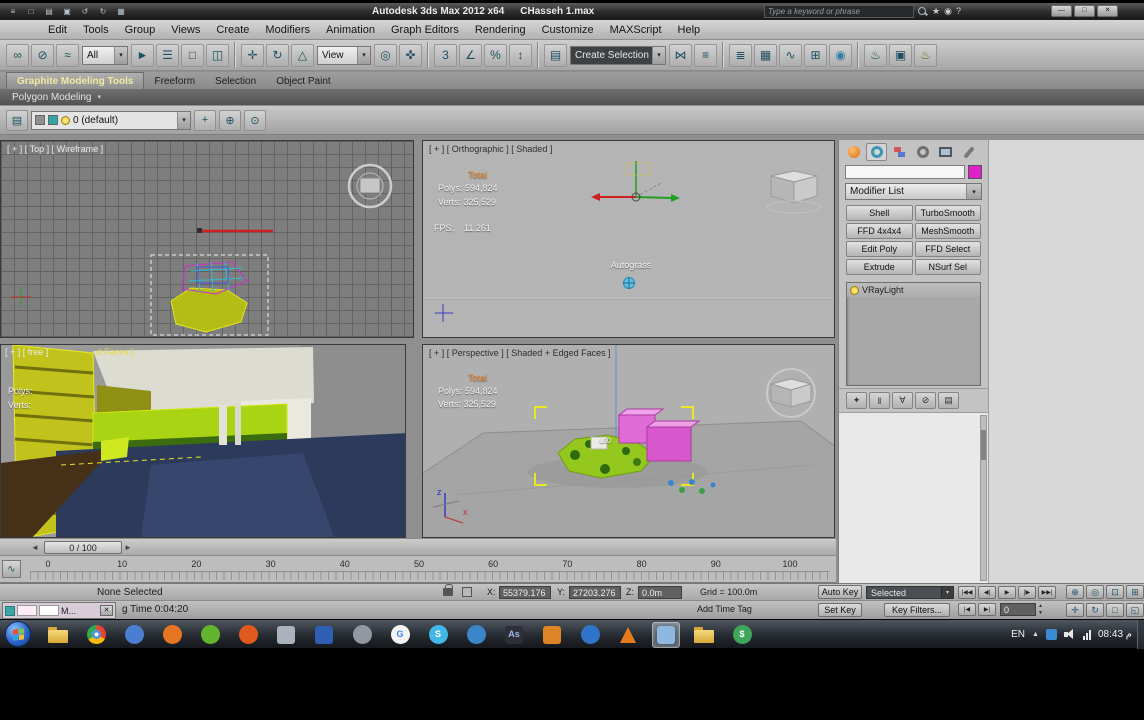  Describe the element at coordinates (628, 635) in the screenshot. I see `taskbar-vlc-icon` at that location.